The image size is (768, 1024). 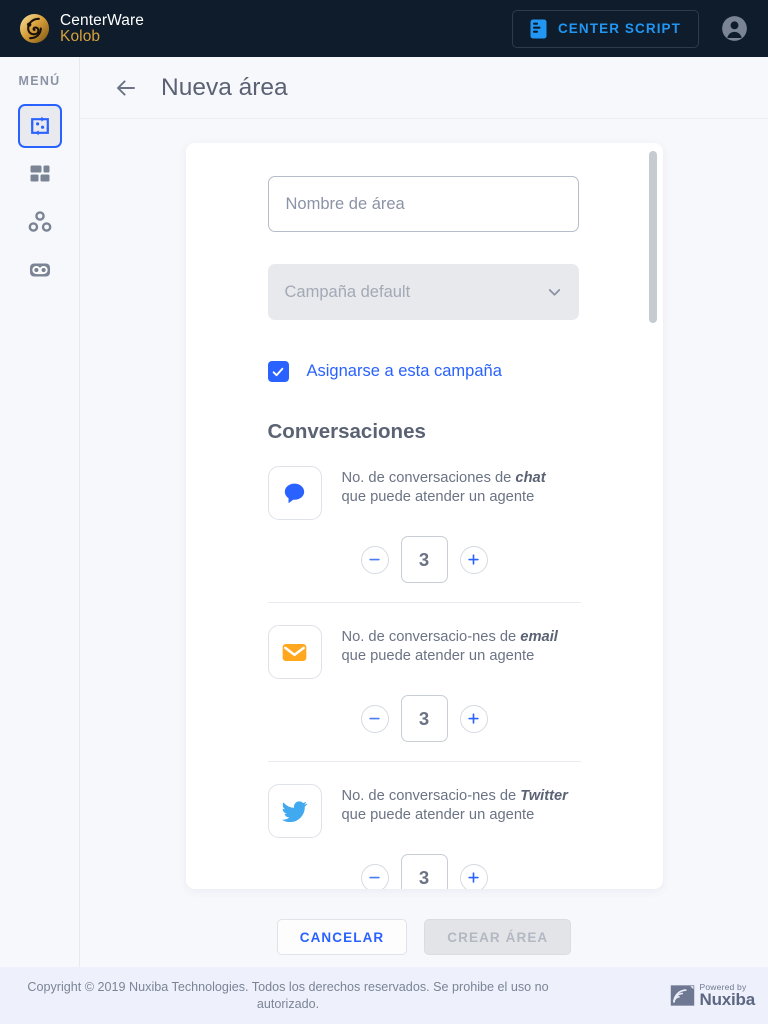 I want to click on twitter-increment-button, so click(x=473, y=876).